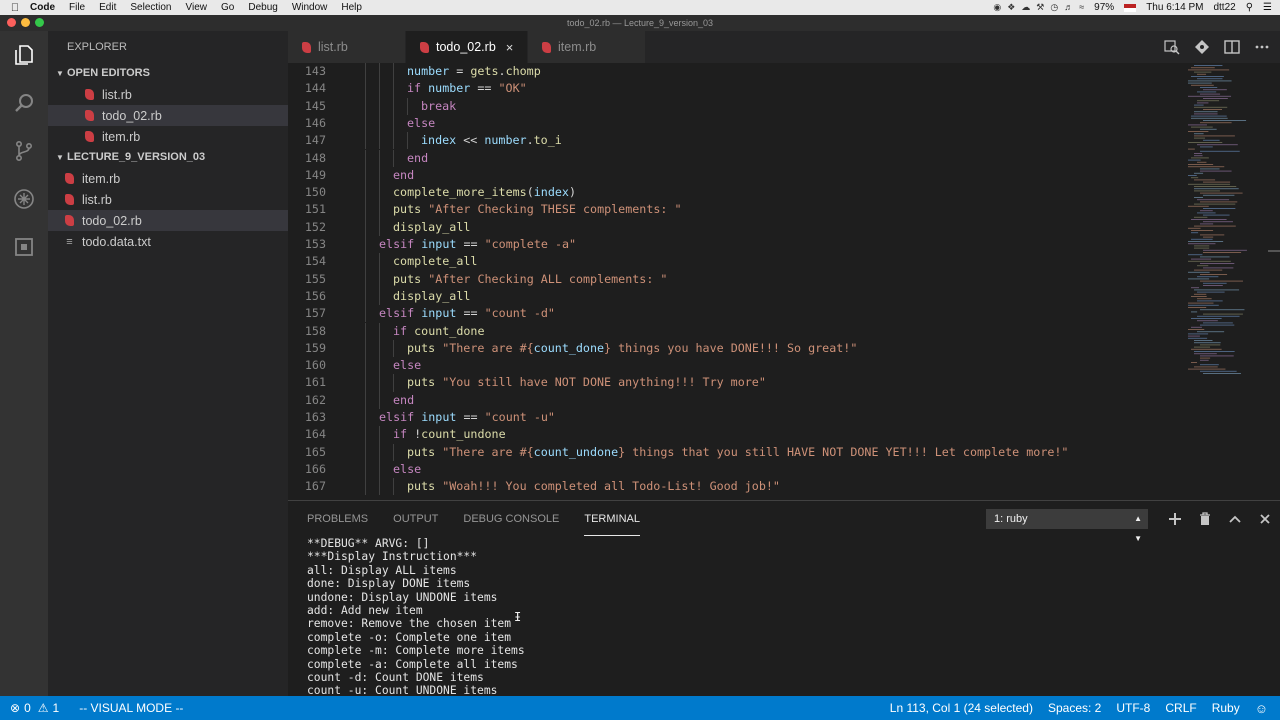 This screenshot has height=720, width=1280. Describe the element at coordinates (168, 199) in the screenshot. I see `project-file-item: list.rb` at that location.